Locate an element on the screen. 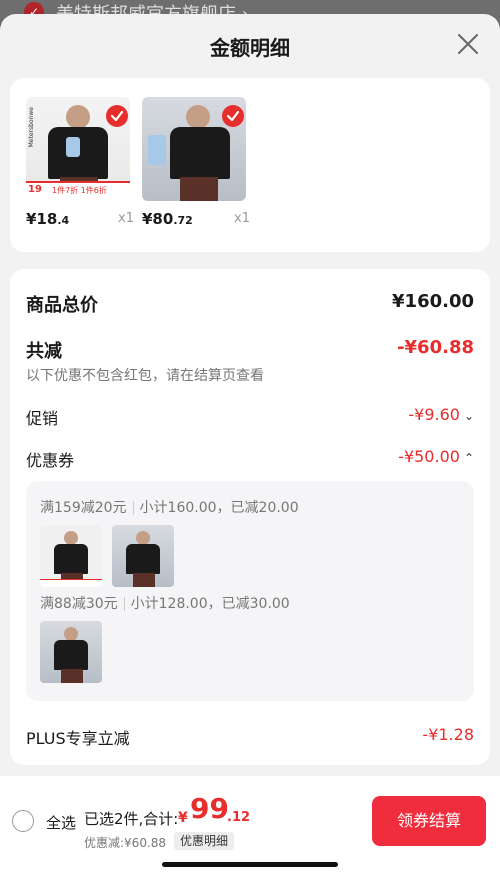 This screenshot has height=880, width=500. home-indicator is located at coordinates (250, 864).